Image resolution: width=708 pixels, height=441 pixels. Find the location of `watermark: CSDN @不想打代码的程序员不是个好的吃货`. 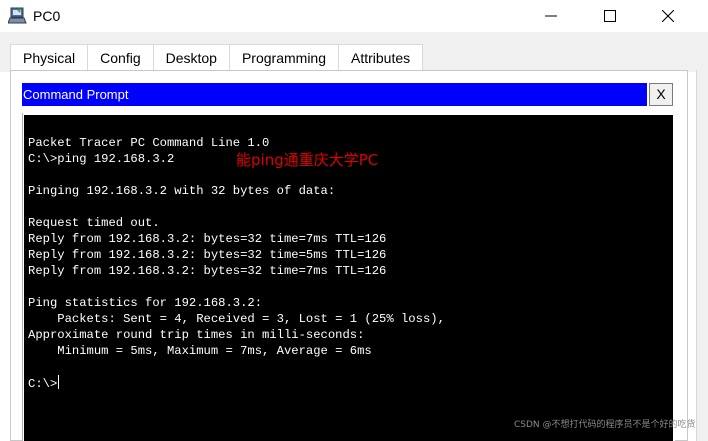

watermark: CSDN @不想打代码的程序员不是个好的吃货 is located at coordinates (605, 425).